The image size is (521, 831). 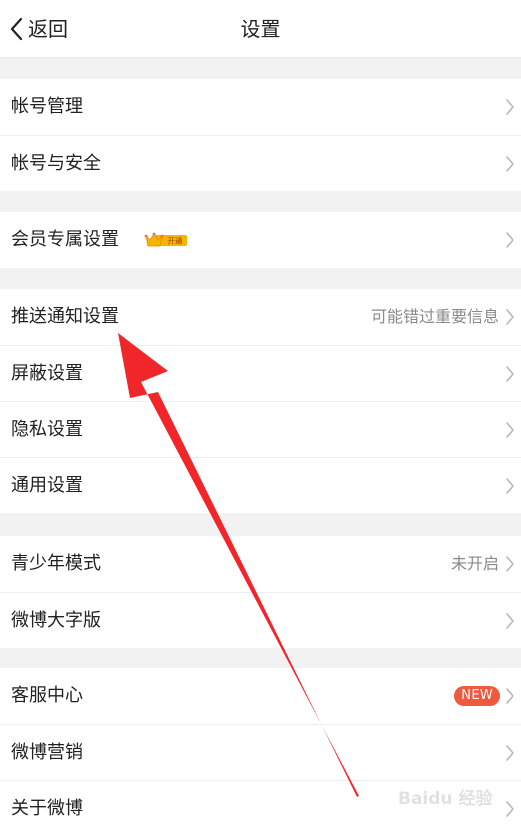 I want to click on settings-row-about: 关于微博, so click(x=260, y=805).